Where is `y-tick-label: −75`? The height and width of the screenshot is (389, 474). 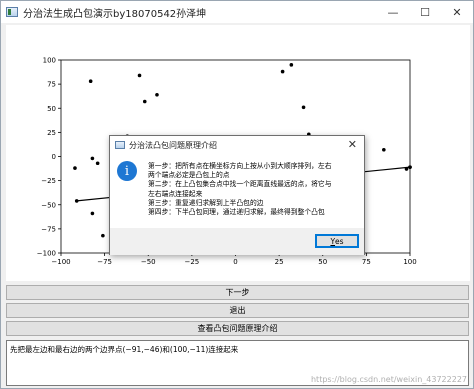
y-tick-label: −75 is located at coordinates (48, 229).